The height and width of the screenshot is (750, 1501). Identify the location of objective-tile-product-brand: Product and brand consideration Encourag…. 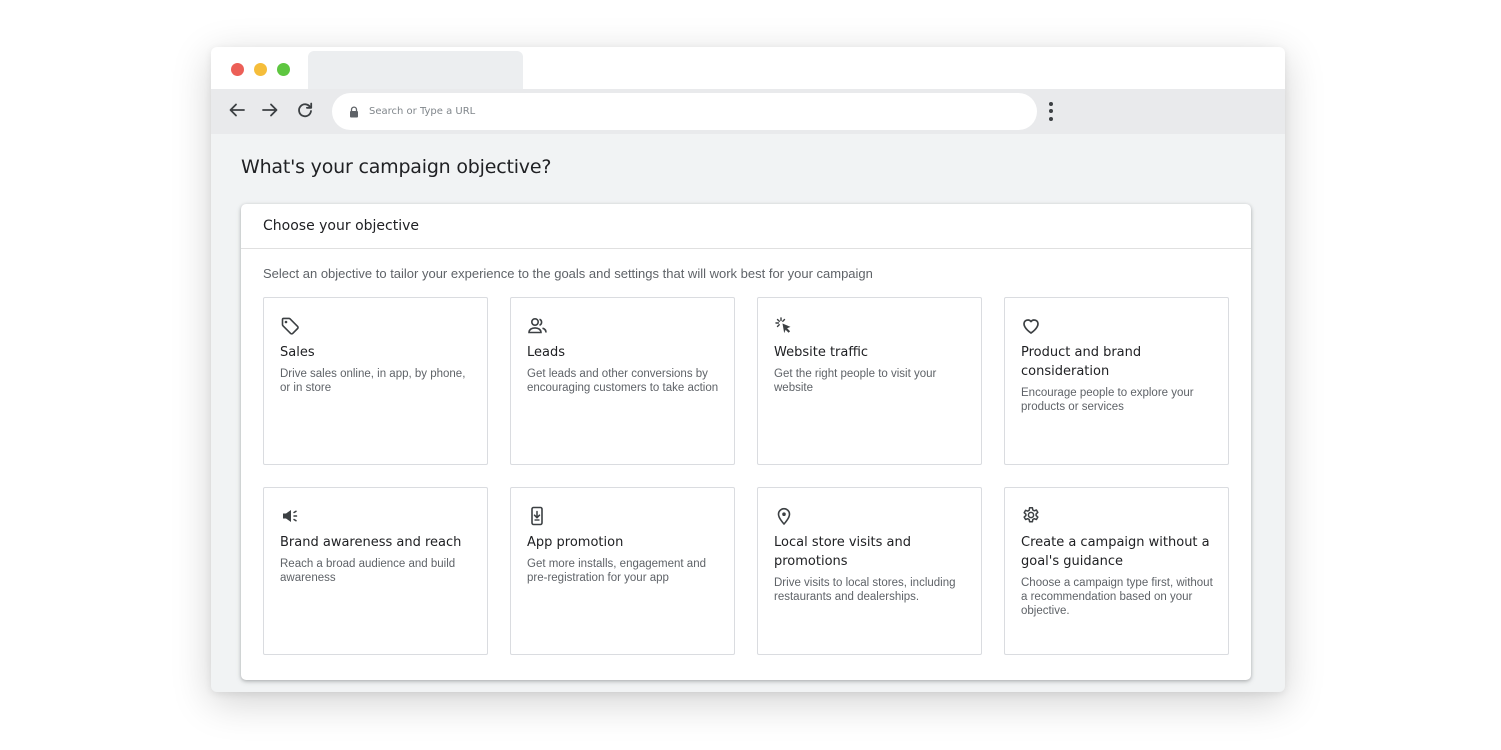
(1116, 381).